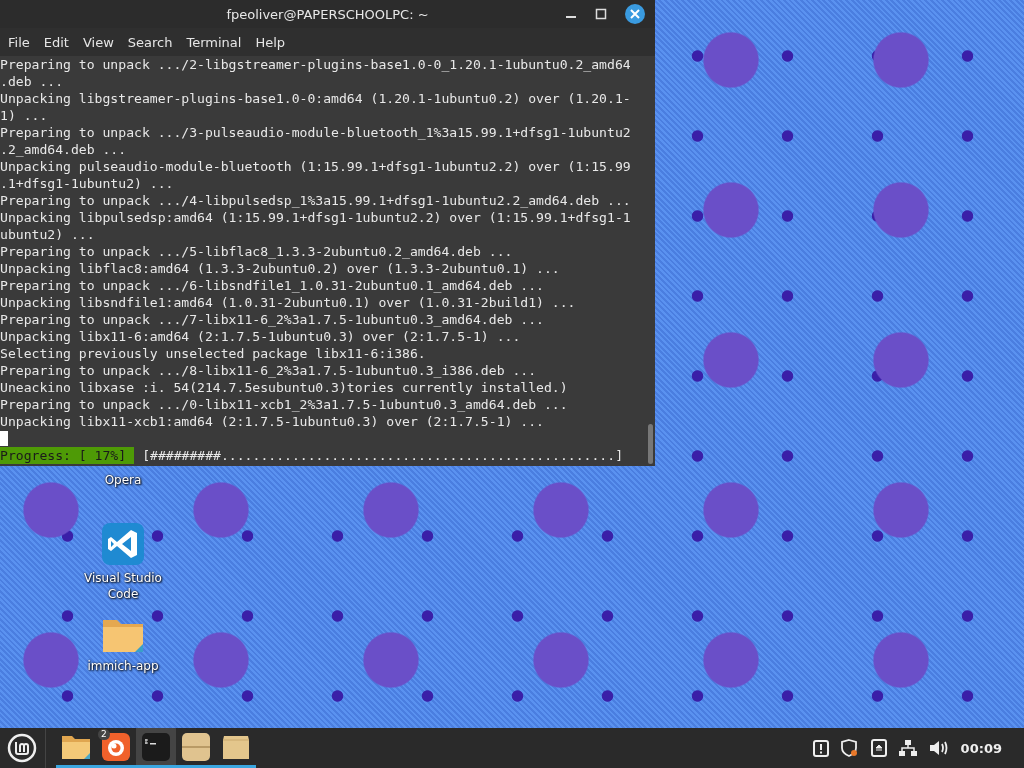 The image size is (1024, 768). I want to click on progress-label: Progress: [ 17%], so click(67, 455).